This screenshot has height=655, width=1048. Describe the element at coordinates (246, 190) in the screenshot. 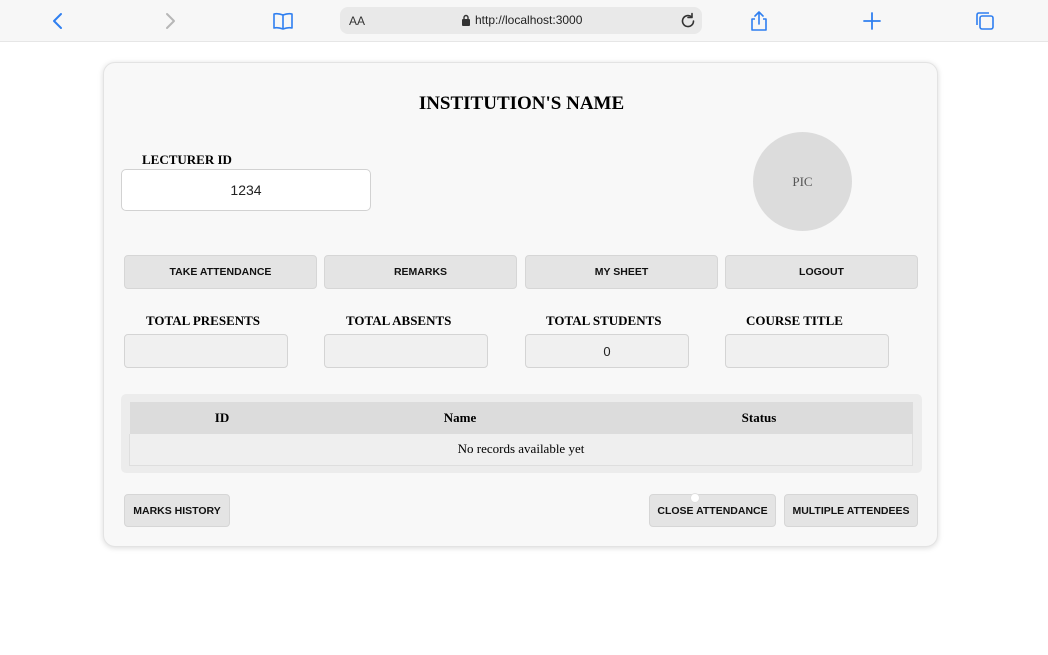

I see `lecturer-id-input` at that location.